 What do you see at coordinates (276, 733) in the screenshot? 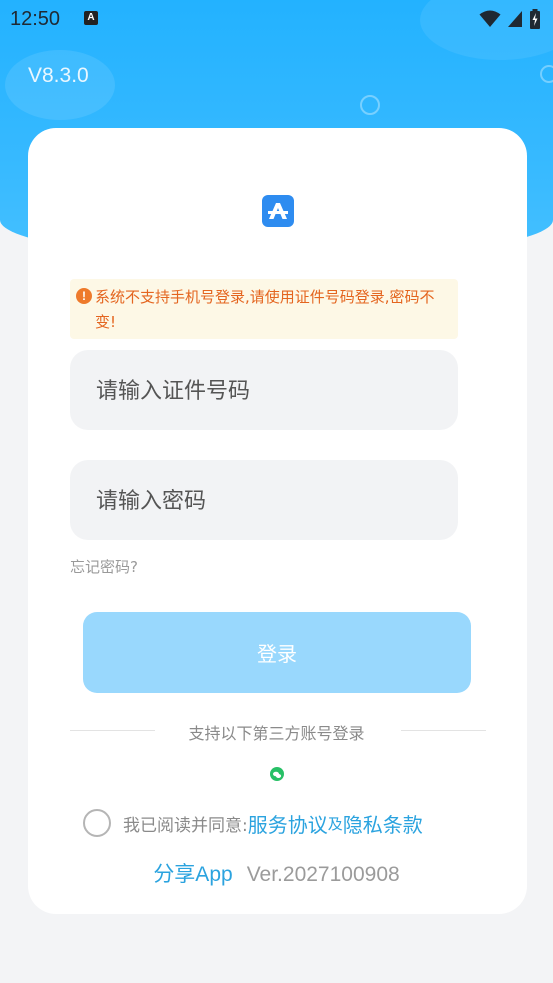
I see `third-party-login-label: 支持以下第三方账号登录` at bounding box center [276, 733].